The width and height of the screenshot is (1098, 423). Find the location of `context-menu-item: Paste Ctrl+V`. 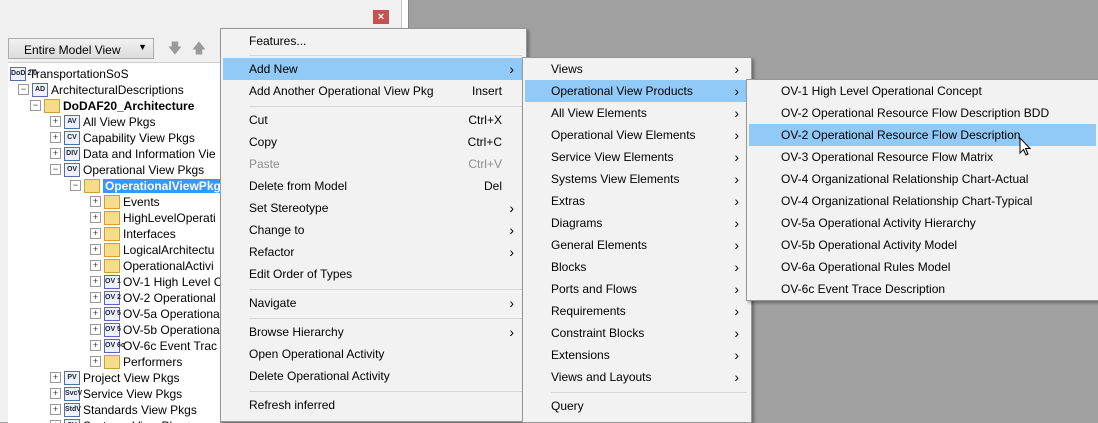

context-menu-item: Paste Ctrl+V is located at coordinates (373, 164).